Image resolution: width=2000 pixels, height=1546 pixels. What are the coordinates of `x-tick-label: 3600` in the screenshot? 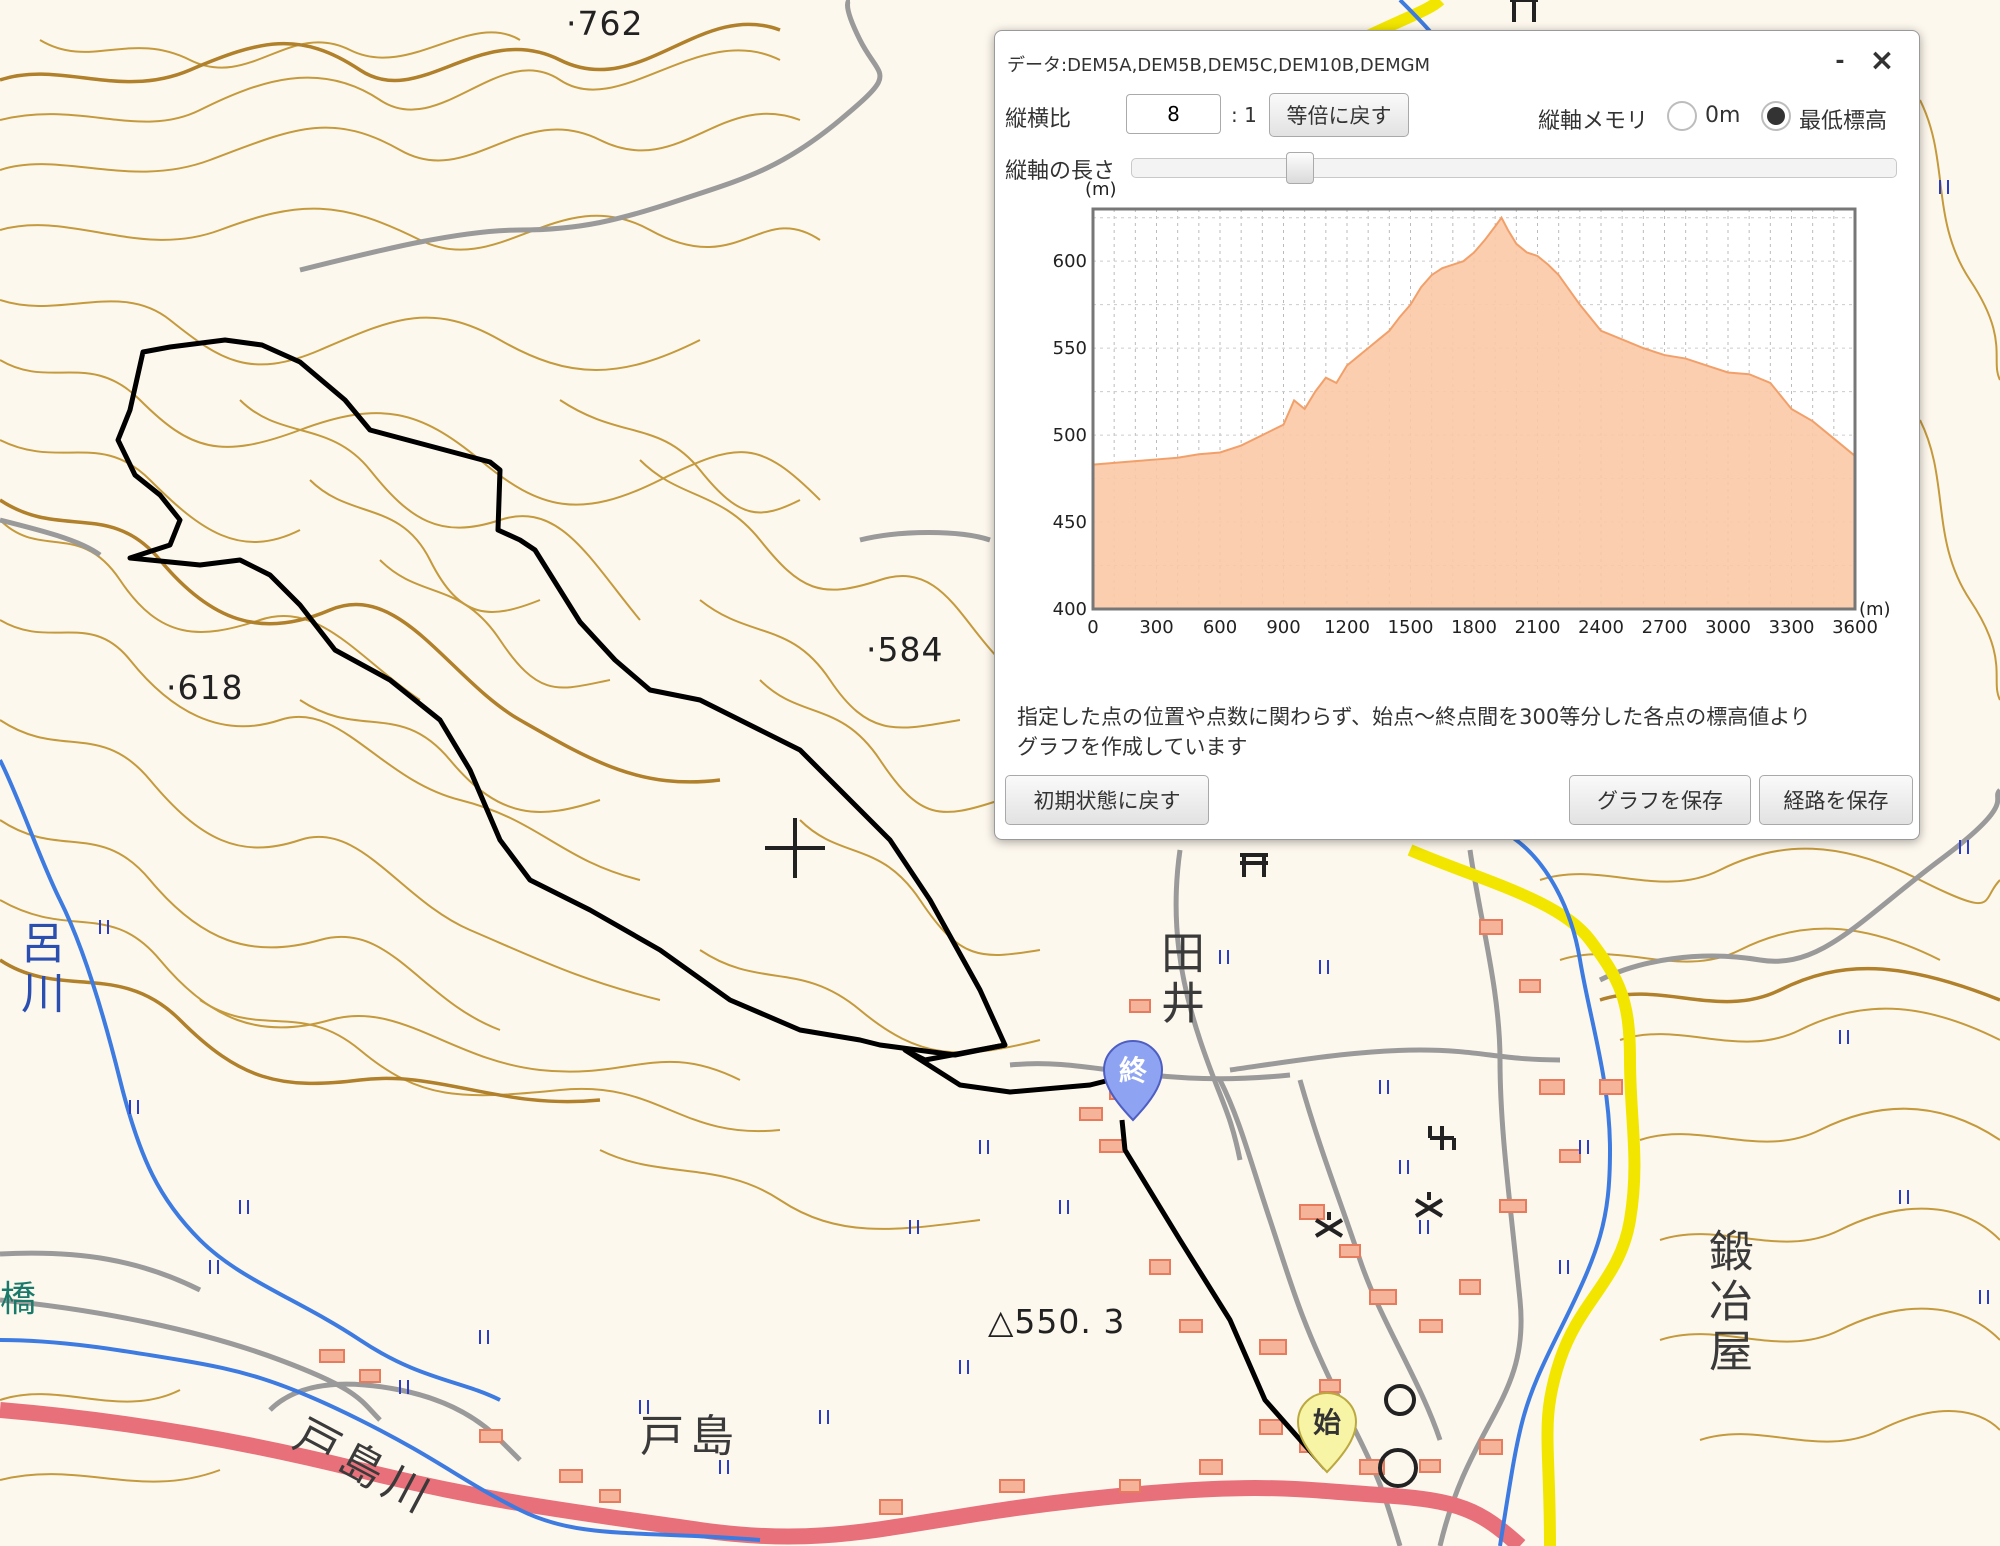 It's located at (1855, 627).